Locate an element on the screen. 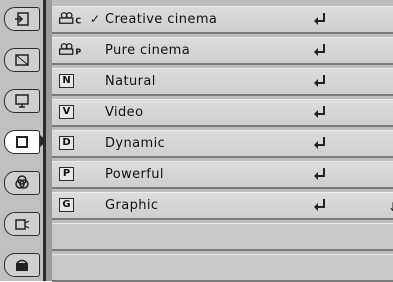  image-select-icon is located at coordinates (22, 142).